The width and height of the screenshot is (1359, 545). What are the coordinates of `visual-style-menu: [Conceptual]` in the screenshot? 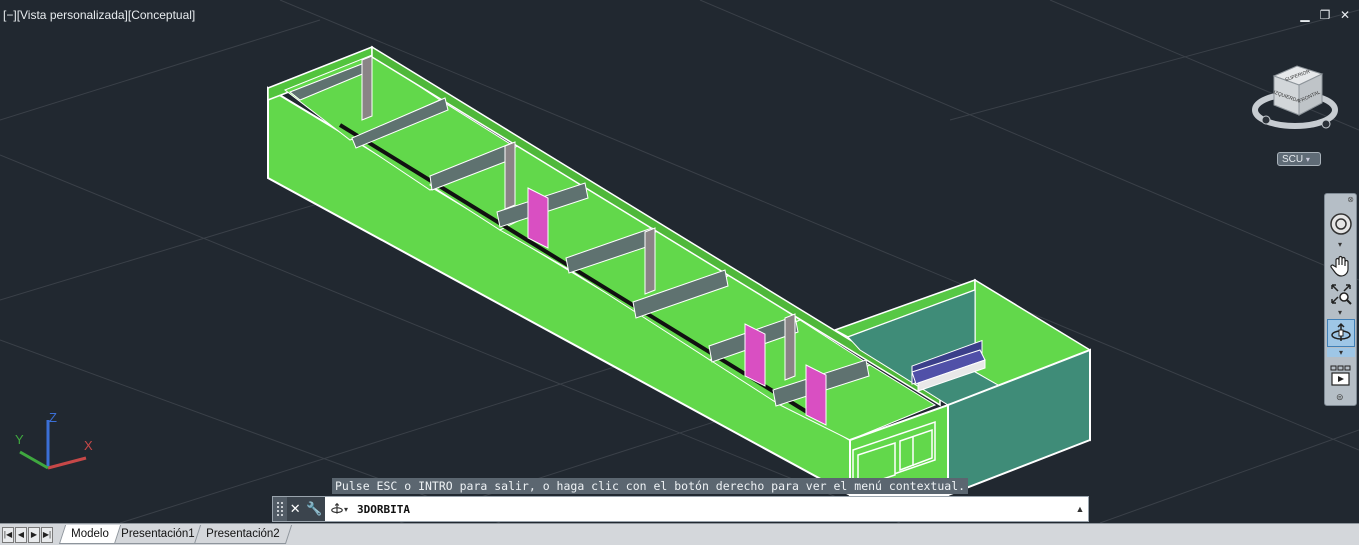 It's located at (161, 15).